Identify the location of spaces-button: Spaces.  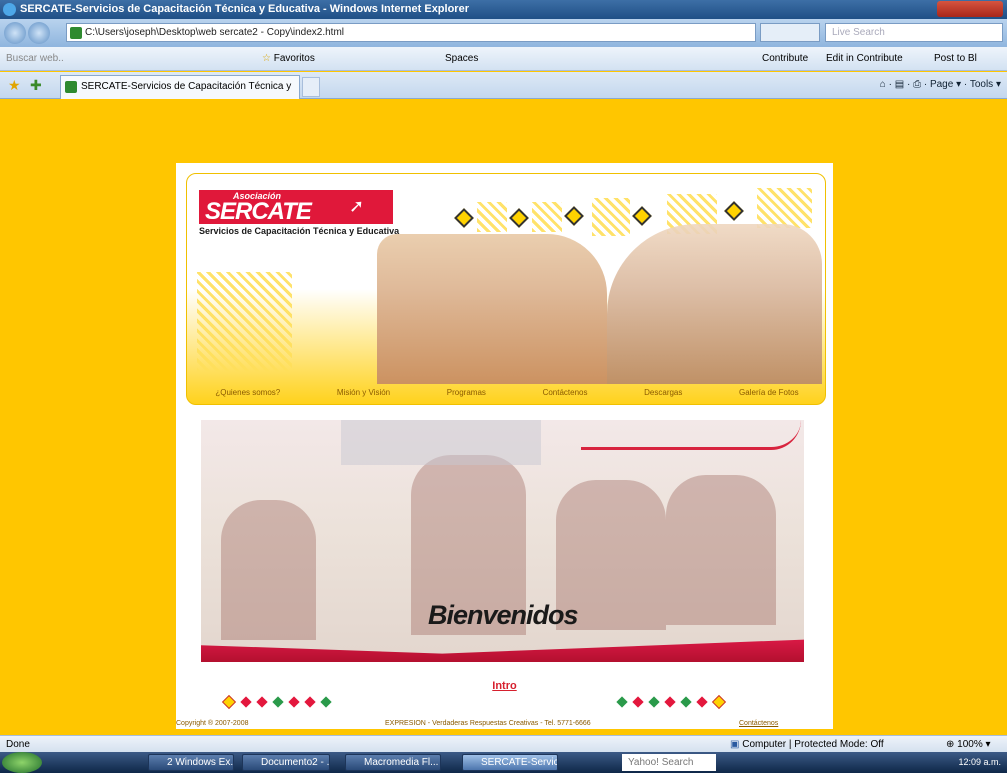
(461, 59).